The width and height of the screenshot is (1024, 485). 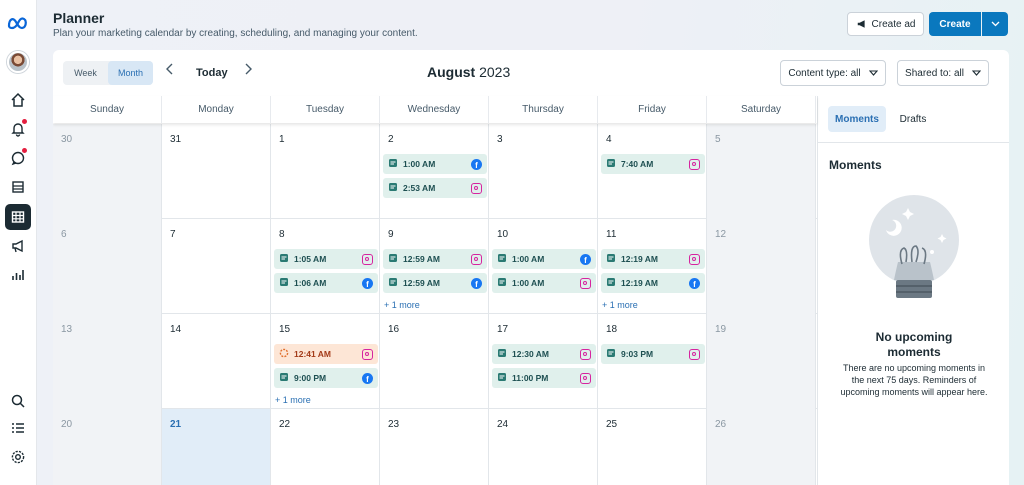 What do you see at coordinates (543, 447) in the screenshot?
I see `calendar-day-cell: 24` at bounding box center [543, 447].